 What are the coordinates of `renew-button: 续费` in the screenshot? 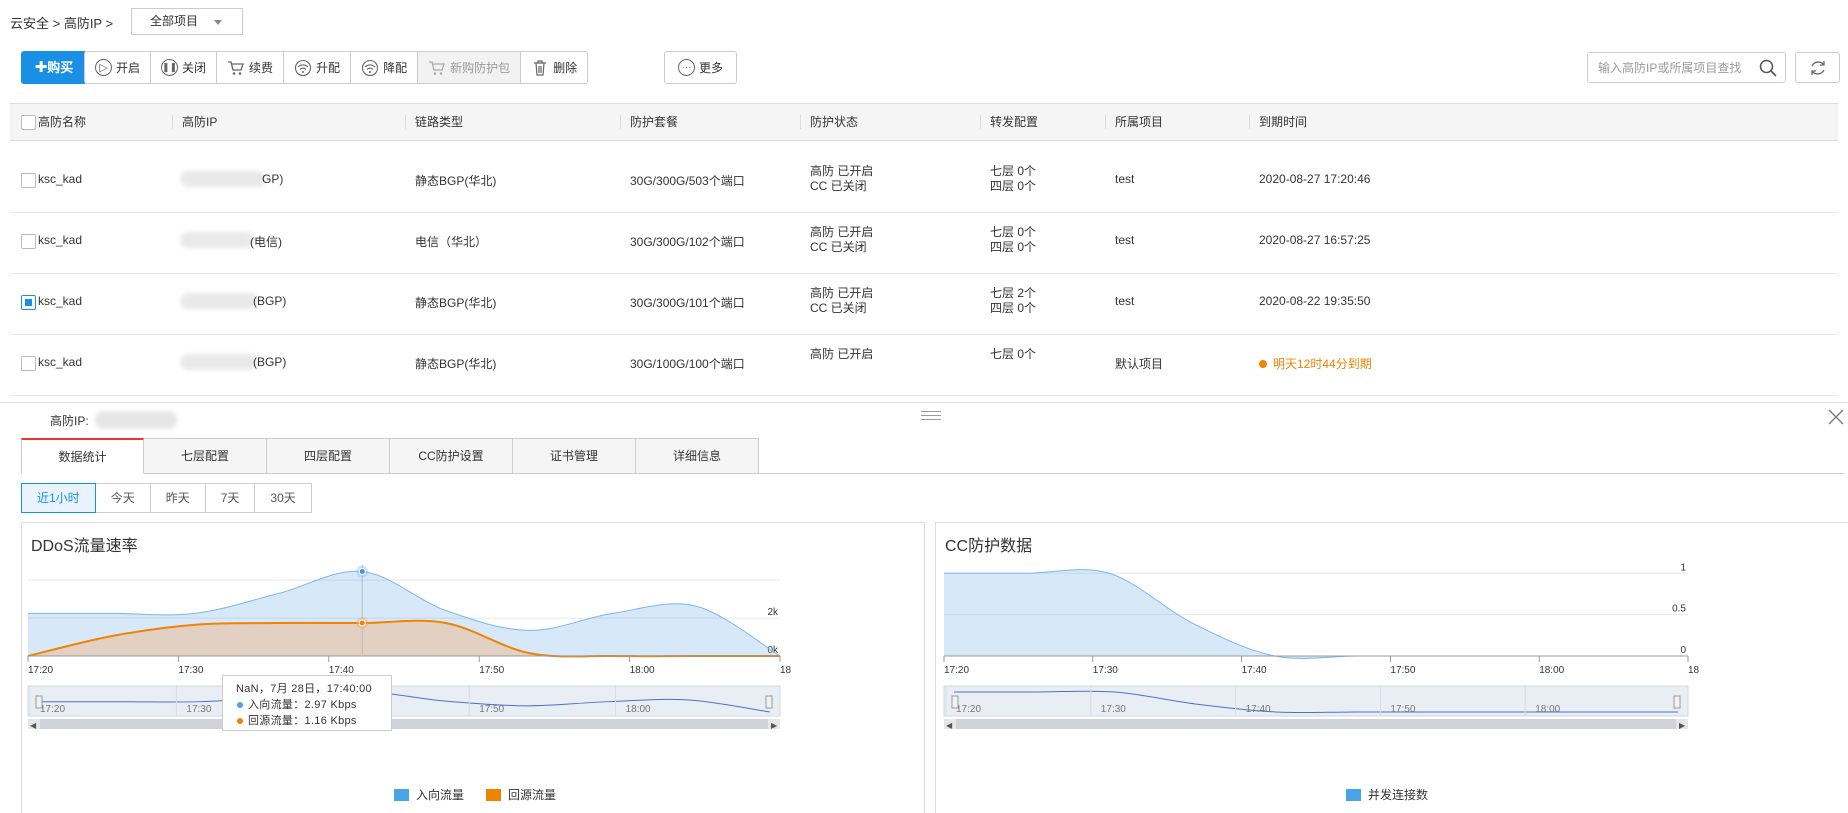 It's located at (251, 67).